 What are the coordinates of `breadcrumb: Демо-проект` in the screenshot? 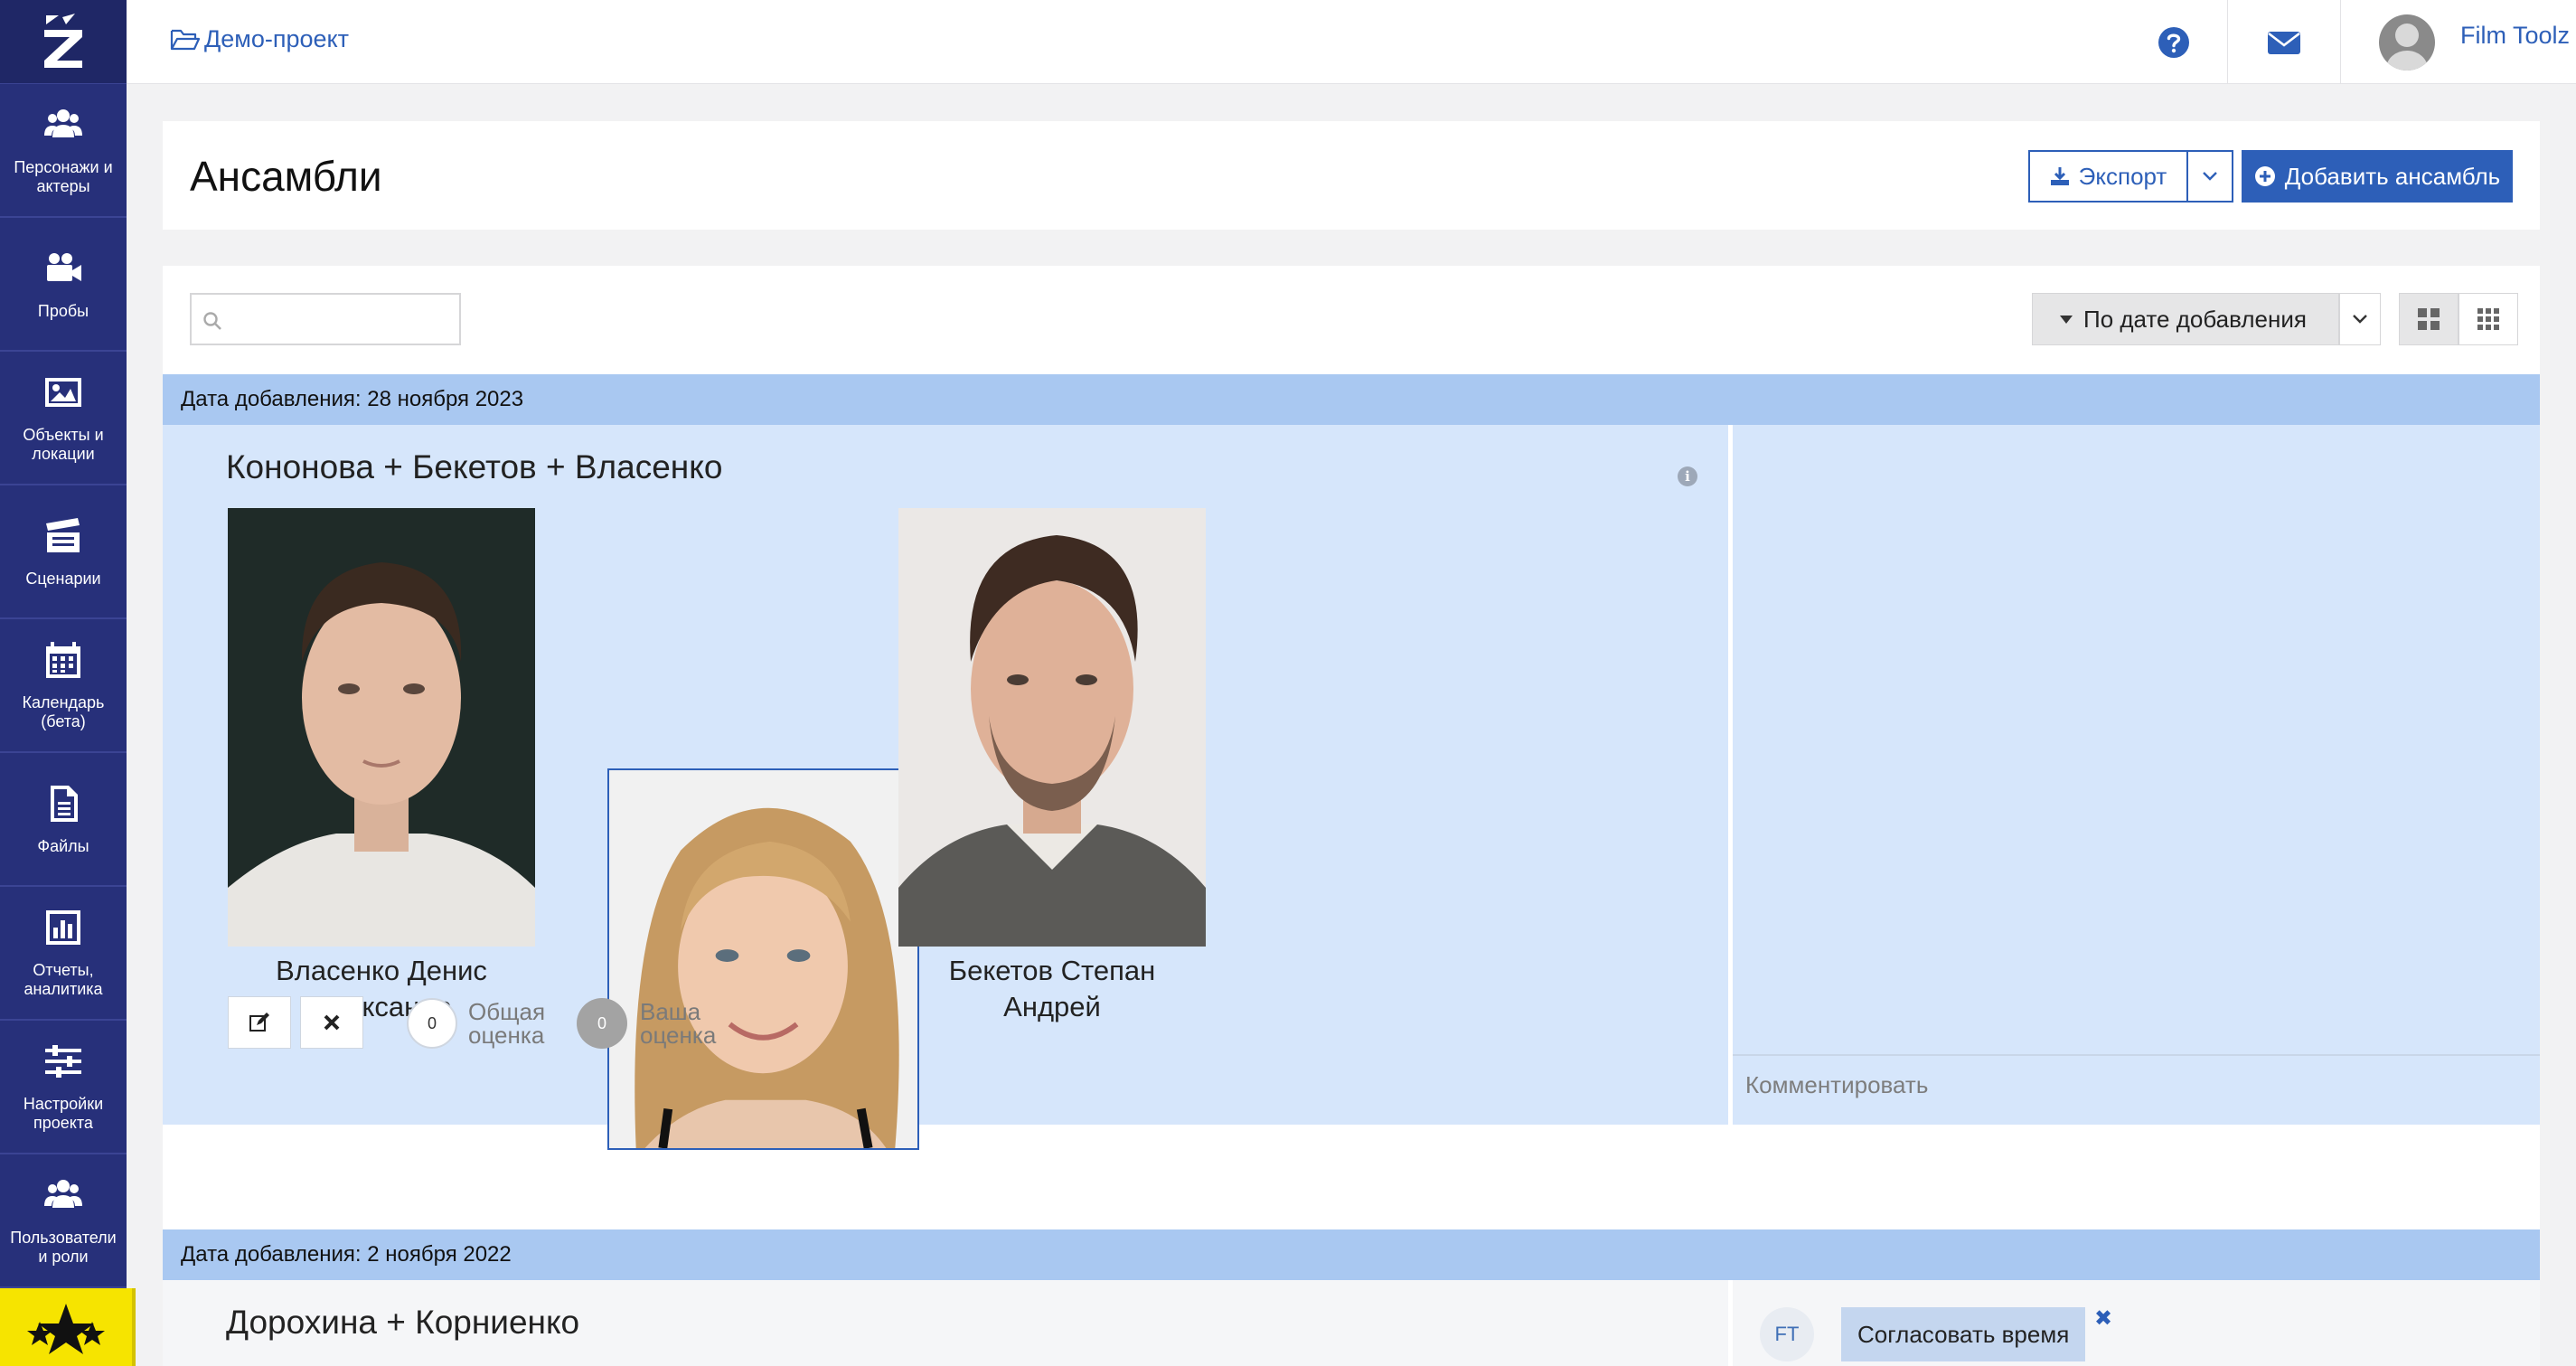 It's located at (259, 39).